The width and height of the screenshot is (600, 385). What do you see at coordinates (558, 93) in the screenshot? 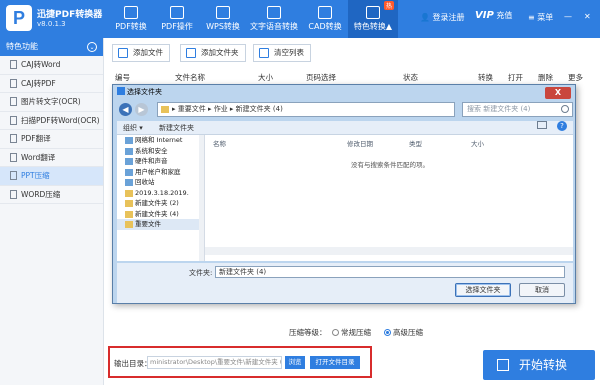
I see `dialog-close-button: X` at bounding box center [558, 93].